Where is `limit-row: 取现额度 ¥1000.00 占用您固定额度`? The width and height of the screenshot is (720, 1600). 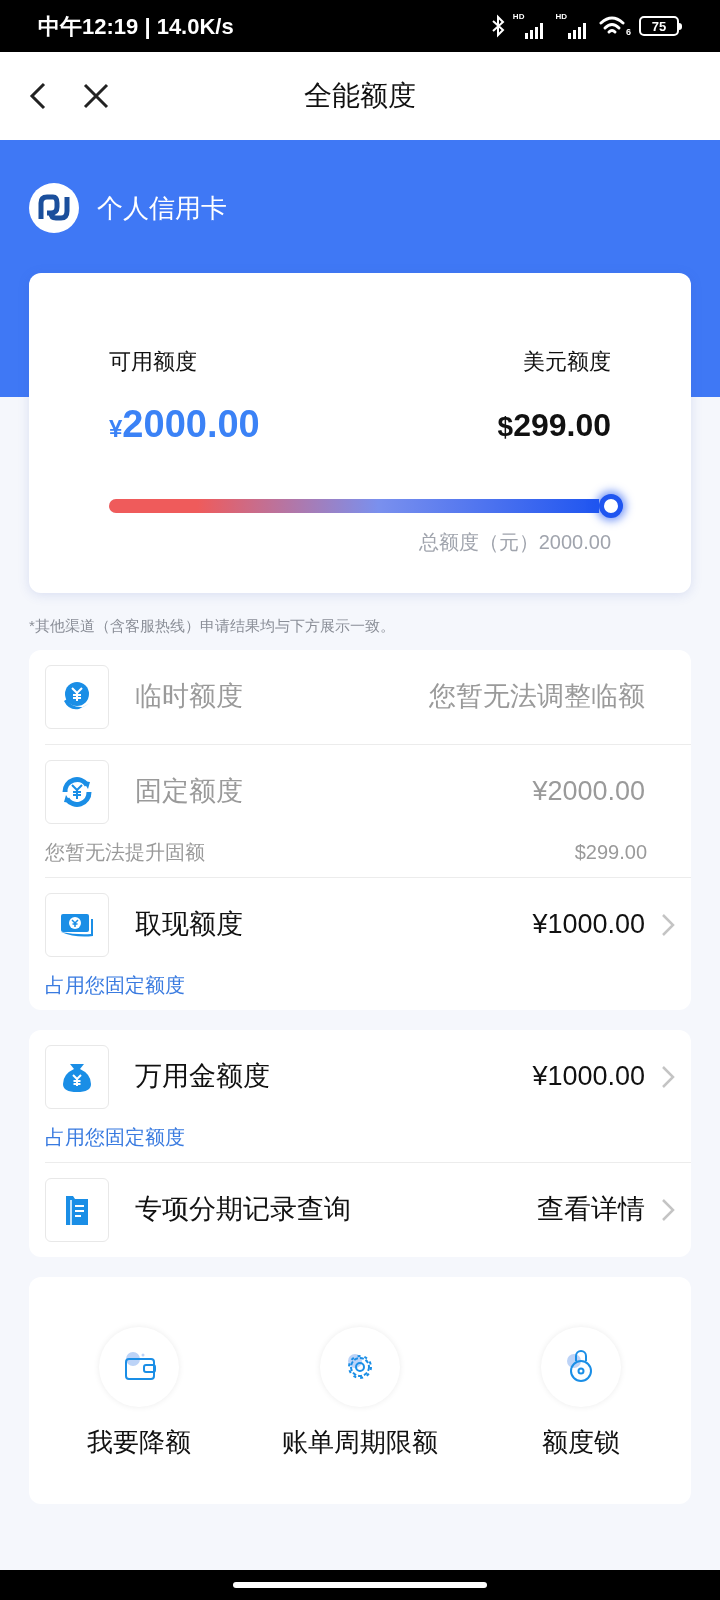
limit-row: 取现额度 ¥1000.00 占用您固定额度 is located at coordinates (368, 943).